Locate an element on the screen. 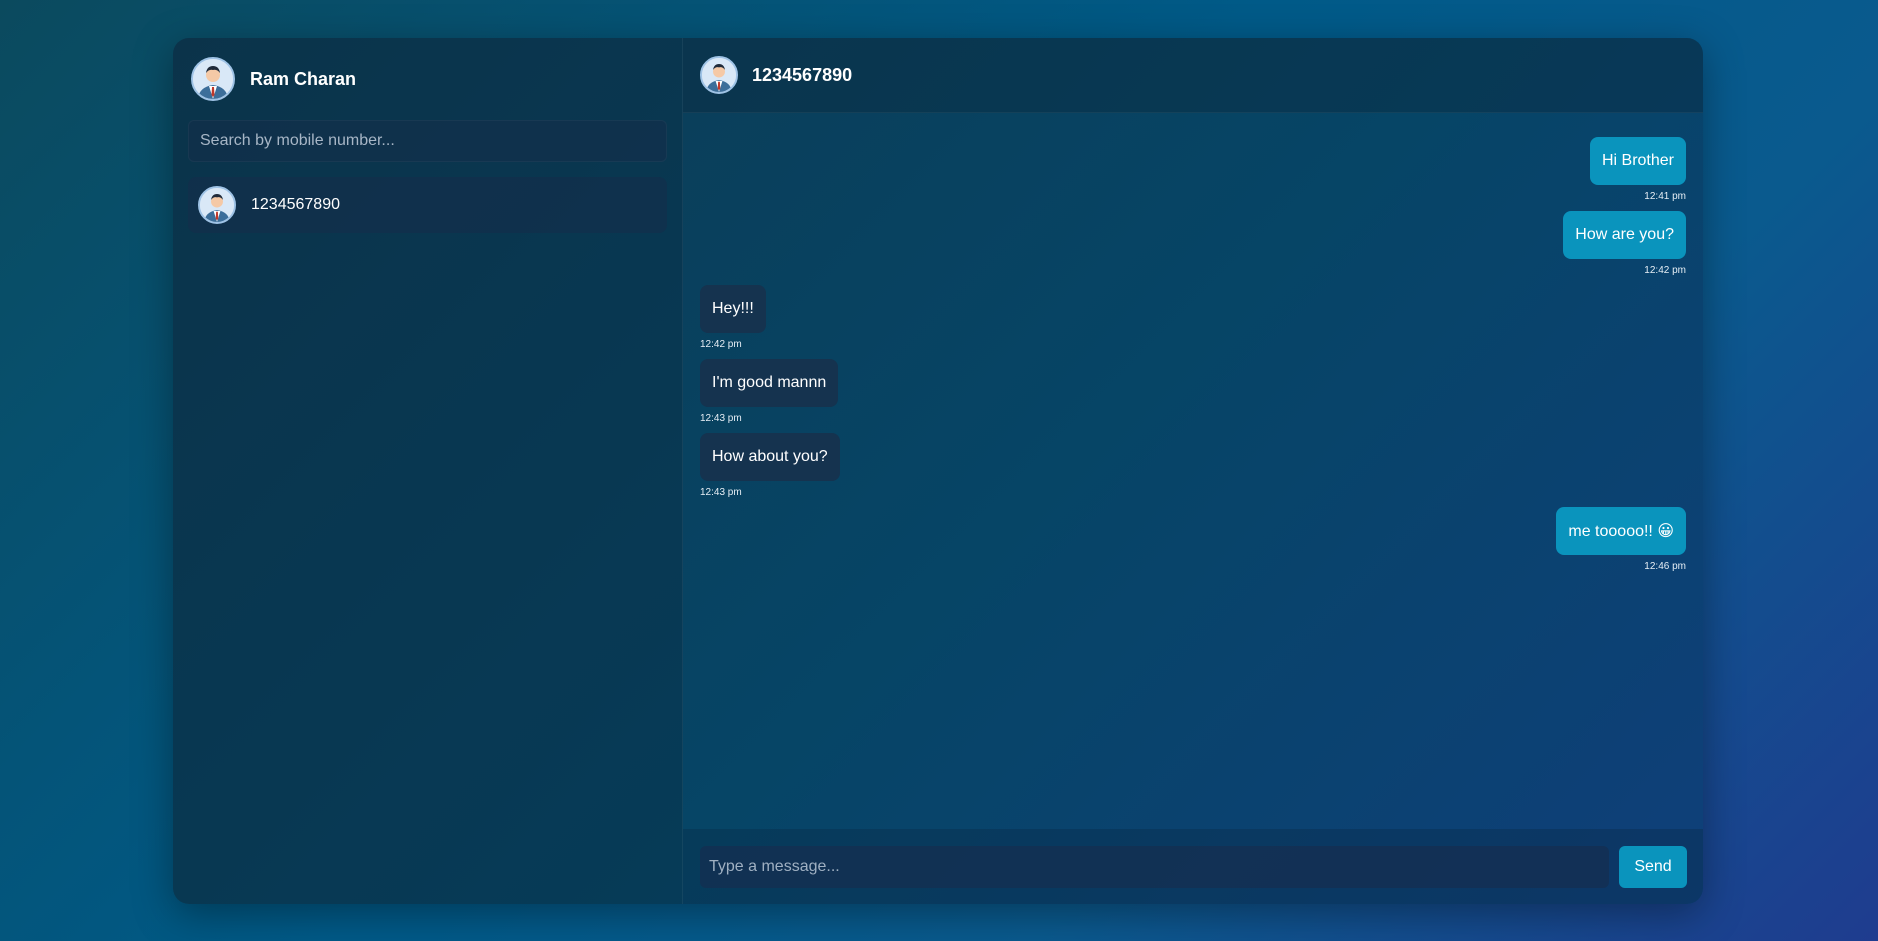 This screenshot has width=1878, height=941. chat-header: 1234567890 is located at coordinates (1193, 75).